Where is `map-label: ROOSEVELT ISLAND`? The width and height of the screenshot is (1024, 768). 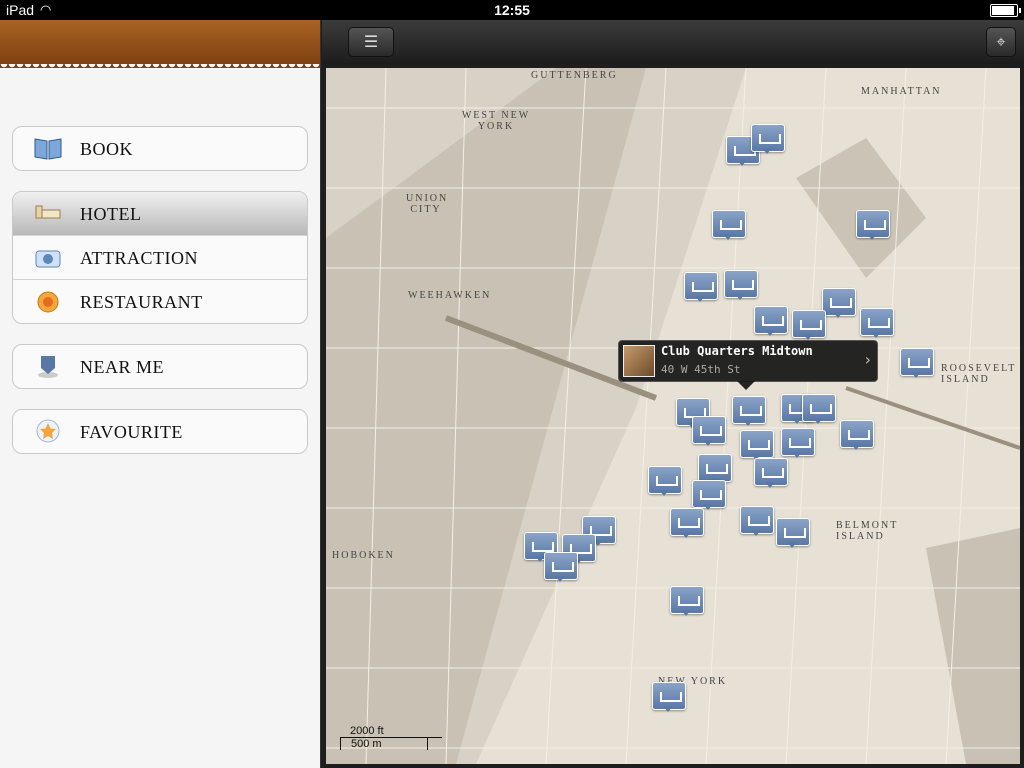
map-label: ROOSEVELT ISLAND is located at coordinates (979, 374).